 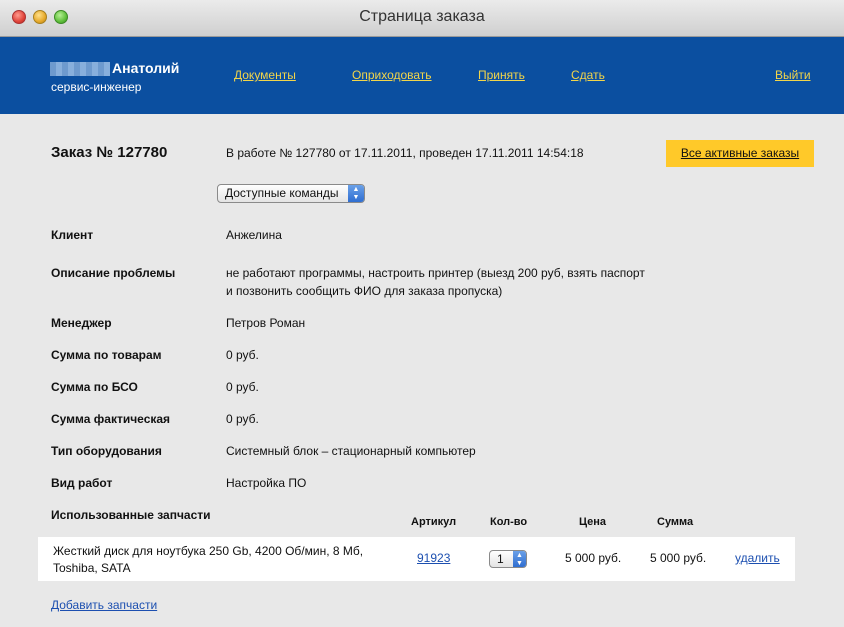 What do you see at coordinates (265, 75) in the screenshot?
I see `nav-documents-link: Документы` at bounding box center [265, 75].